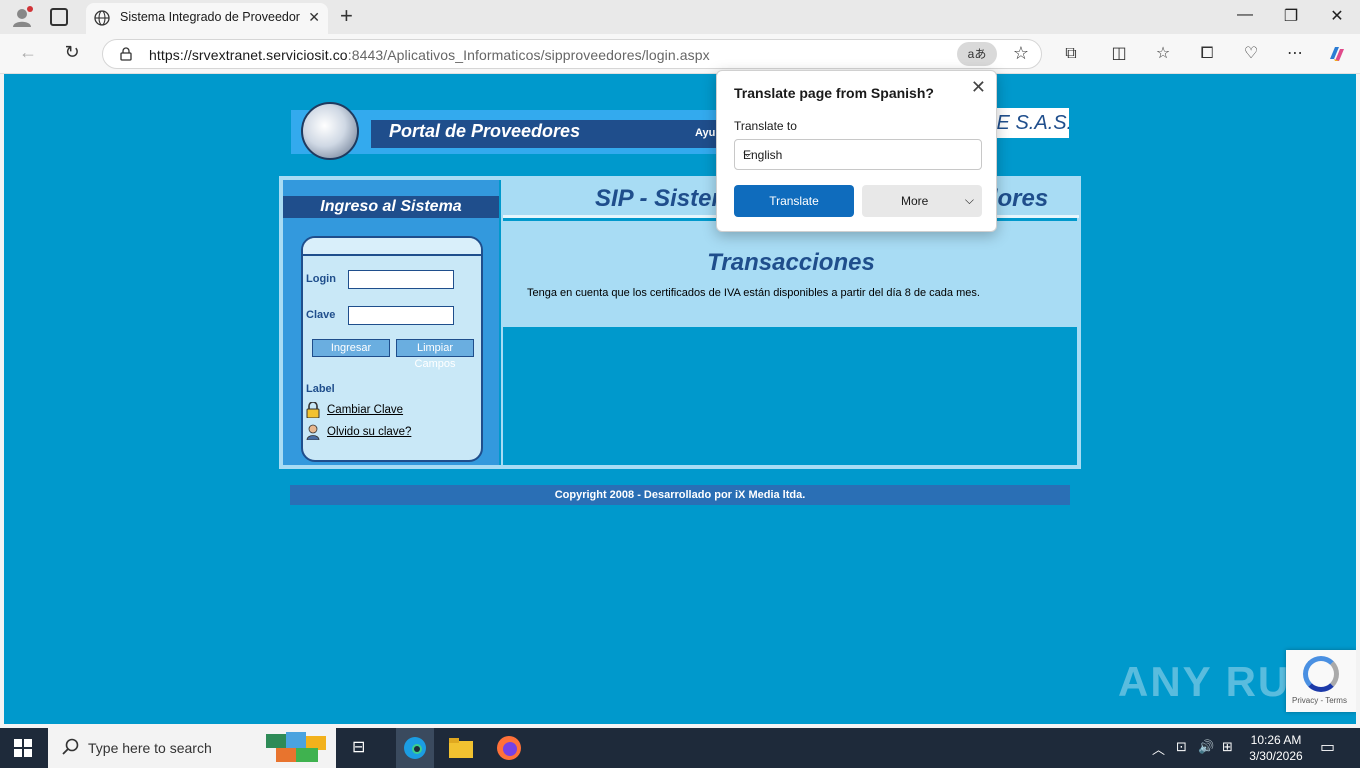 The image size is (1360, 768). I want to click on close-window-icon: ✕, so click(1337, 16).